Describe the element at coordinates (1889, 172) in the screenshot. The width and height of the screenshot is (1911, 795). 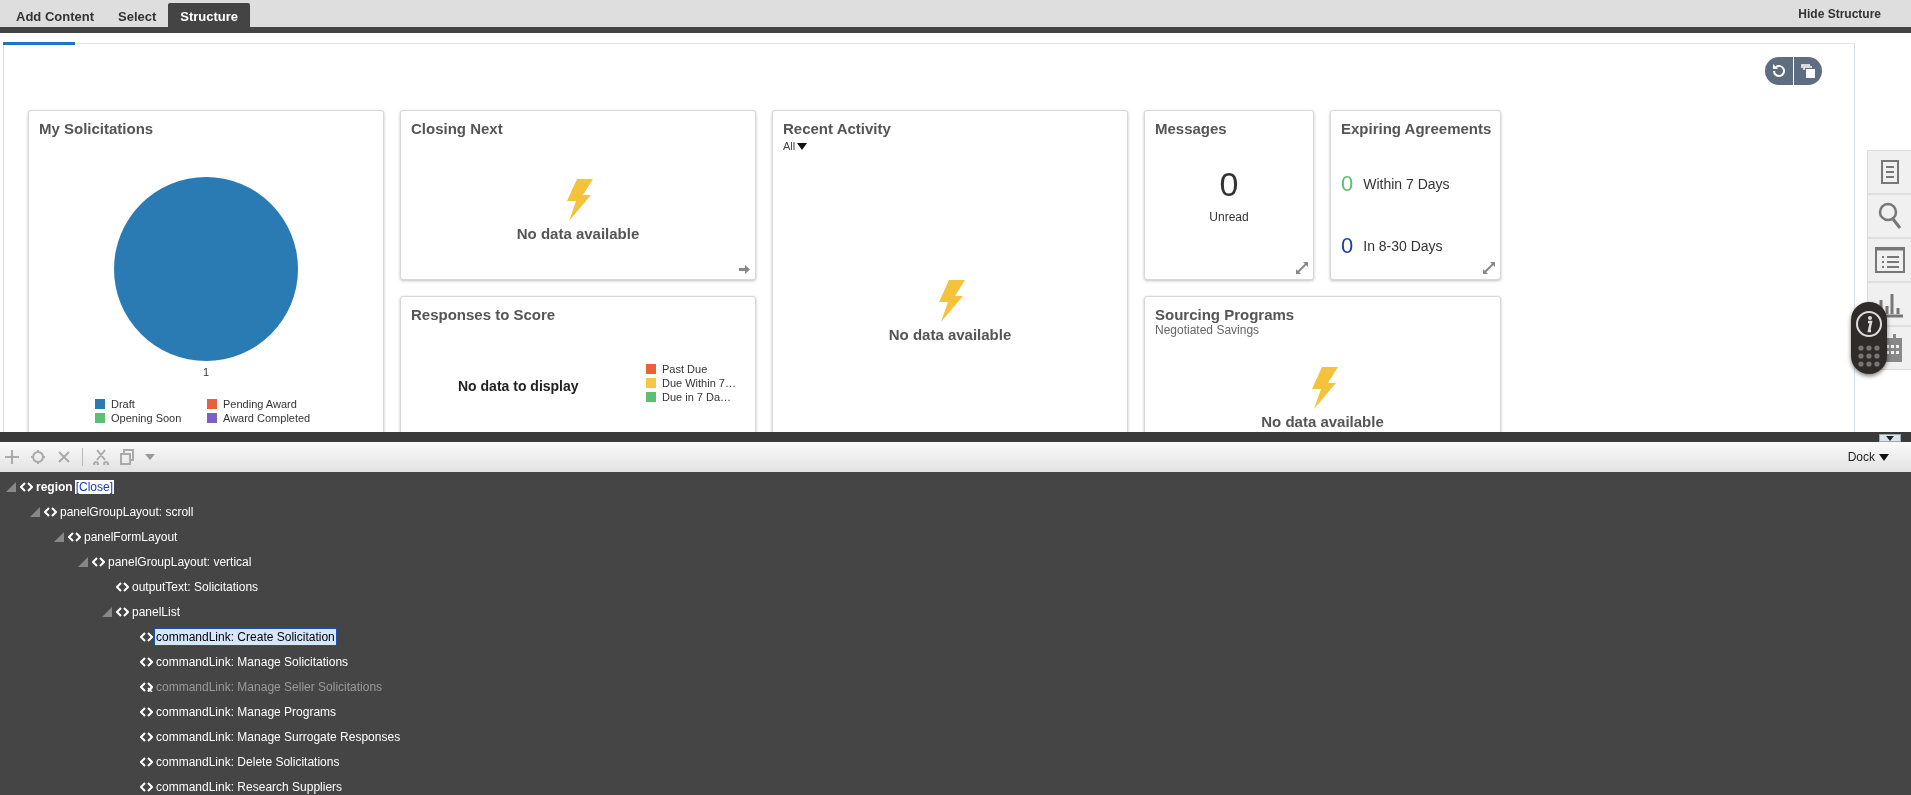
I see `document-icon` at that location.